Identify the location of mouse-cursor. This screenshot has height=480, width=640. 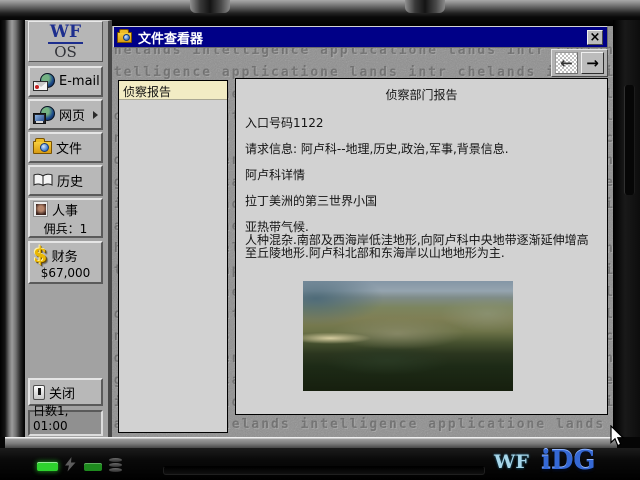
(617, 436).